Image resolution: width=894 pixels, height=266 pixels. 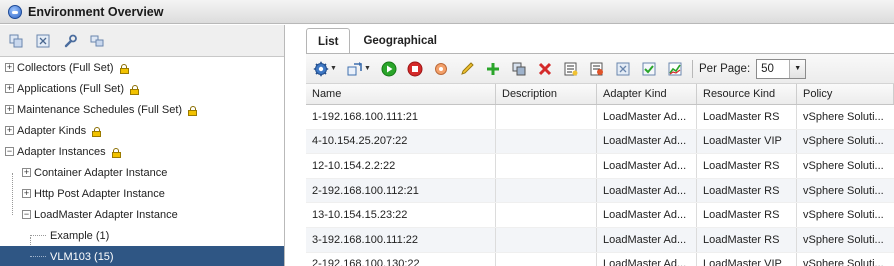 I want to click on edit-pencil-icon, so click(x=467, y=69).